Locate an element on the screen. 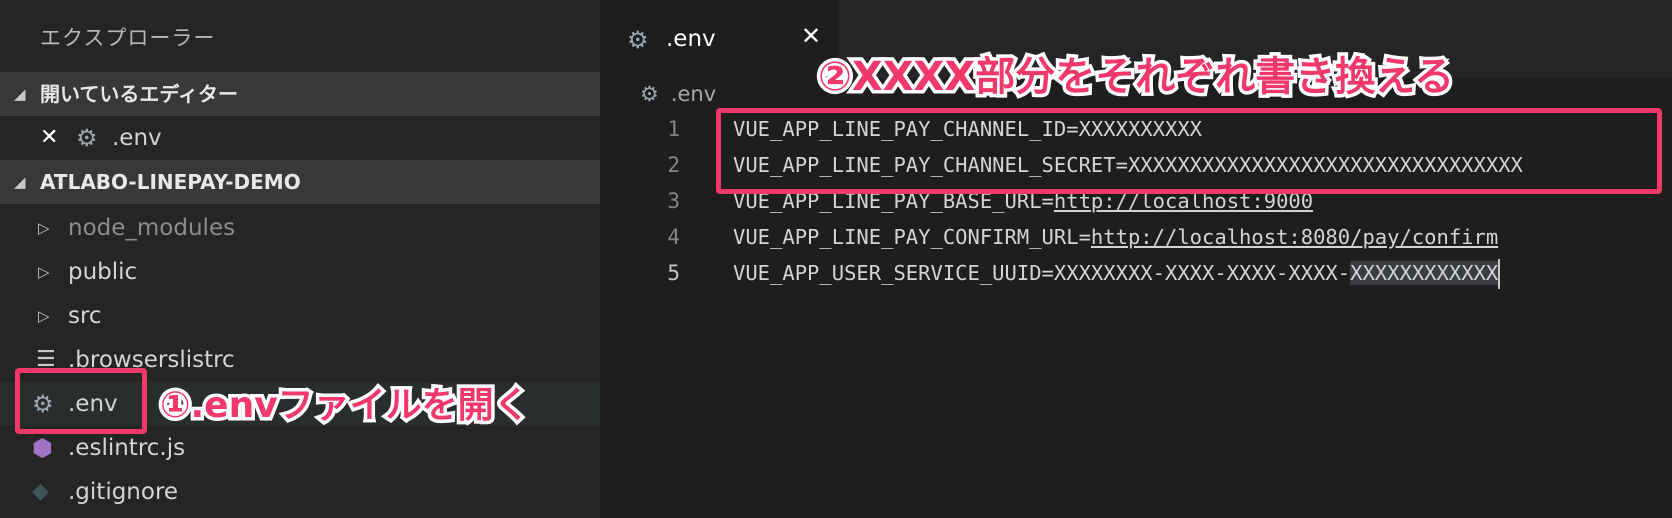 This screenshot has width=1672, height=518. selected-text: XXXXXXXXXXXX is located at coordinates (1424, 273).